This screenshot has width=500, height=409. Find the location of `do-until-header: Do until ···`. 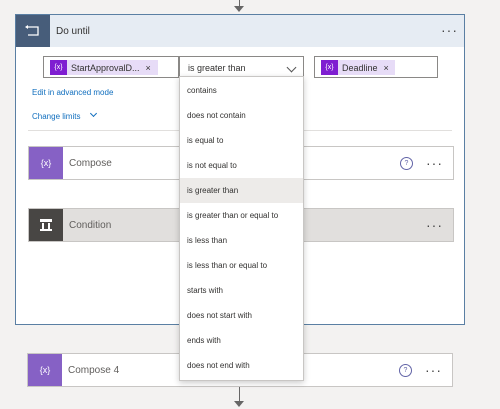

do-until-header: Do until ··· is located at coordinates (240, 31).